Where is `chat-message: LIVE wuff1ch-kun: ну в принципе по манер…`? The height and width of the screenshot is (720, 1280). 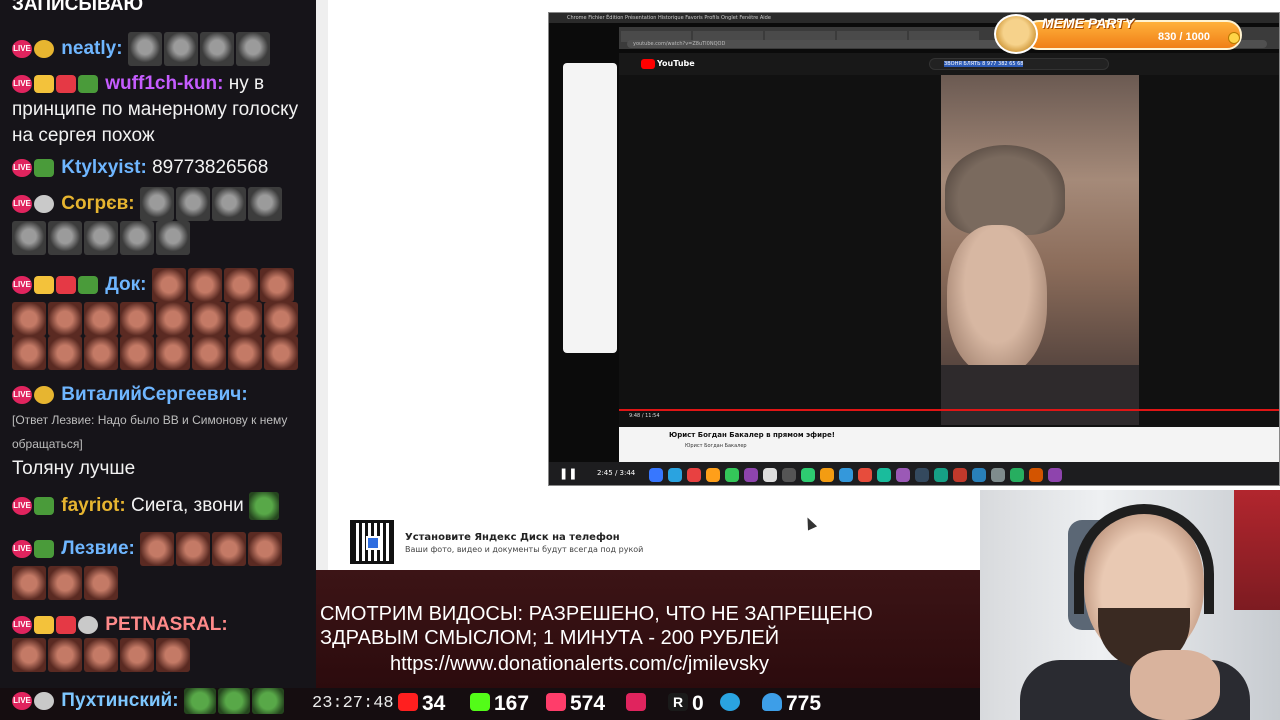
chat-message: LIVE wuff1ch-kun: ну в принципе по манер… is located at coordinates (162, 110).